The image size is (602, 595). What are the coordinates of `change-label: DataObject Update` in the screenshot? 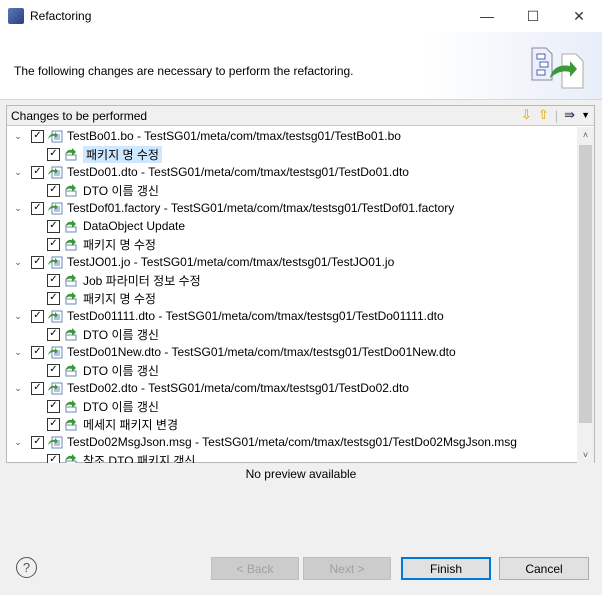 It's located at (134, 226).